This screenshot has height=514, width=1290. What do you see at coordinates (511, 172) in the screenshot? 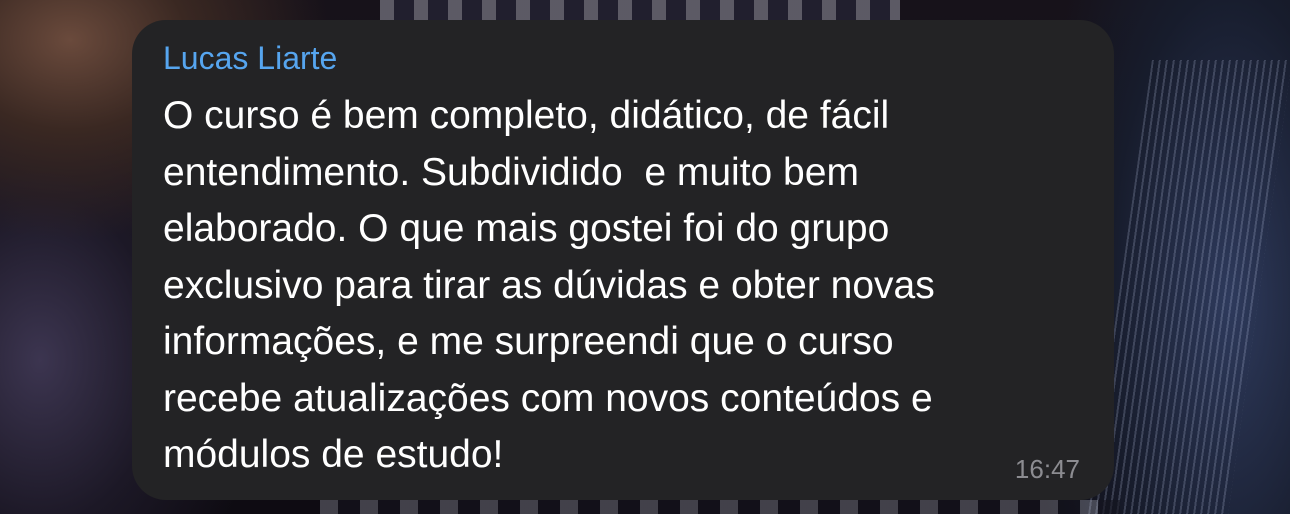
I see `message-line: entendimento. Subdividido e muito bem` at bounding box center [511, 172].